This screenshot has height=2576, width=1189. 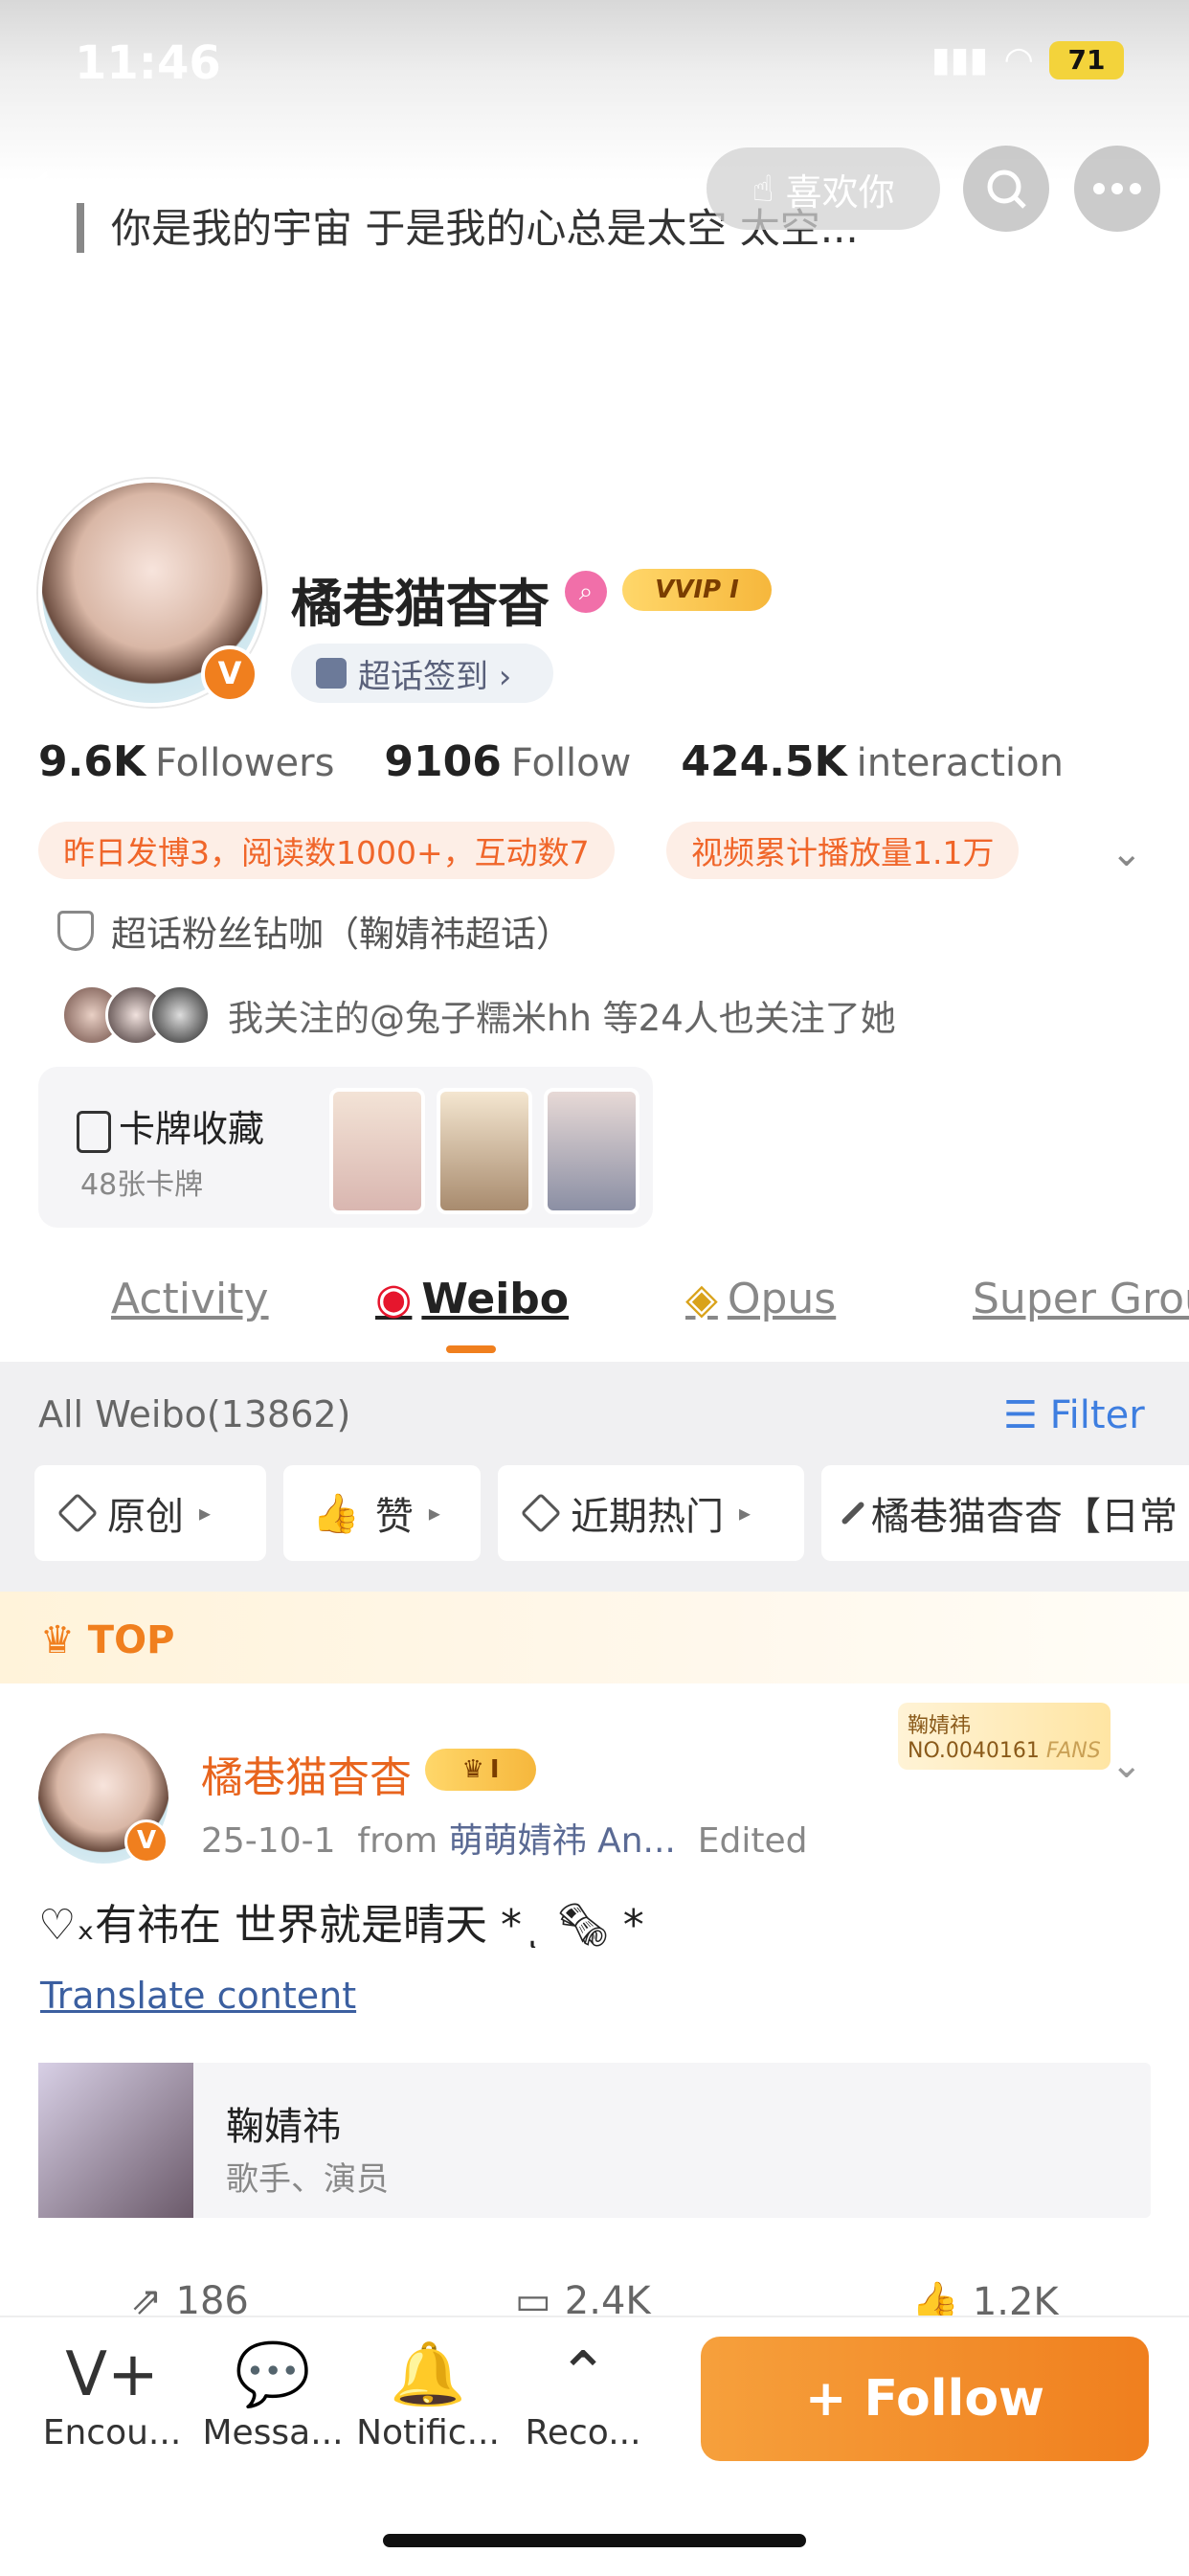 I want to click on followers-stat: 9.6K Followers, so click(x=186, y=761).